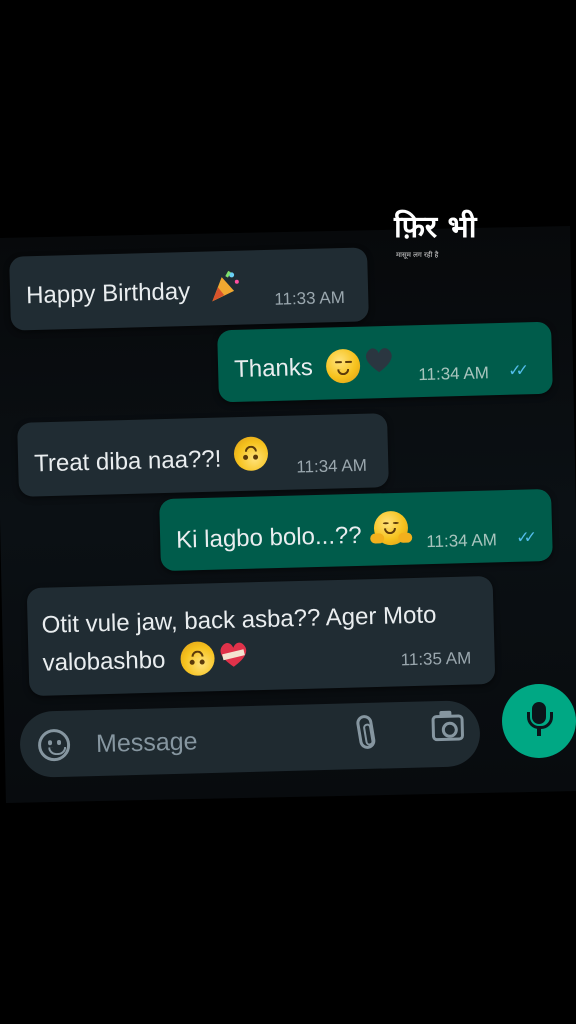  Describe the element at coordinates (273, 368) in the screenshot. I see `message-text: Thanks` at that location.